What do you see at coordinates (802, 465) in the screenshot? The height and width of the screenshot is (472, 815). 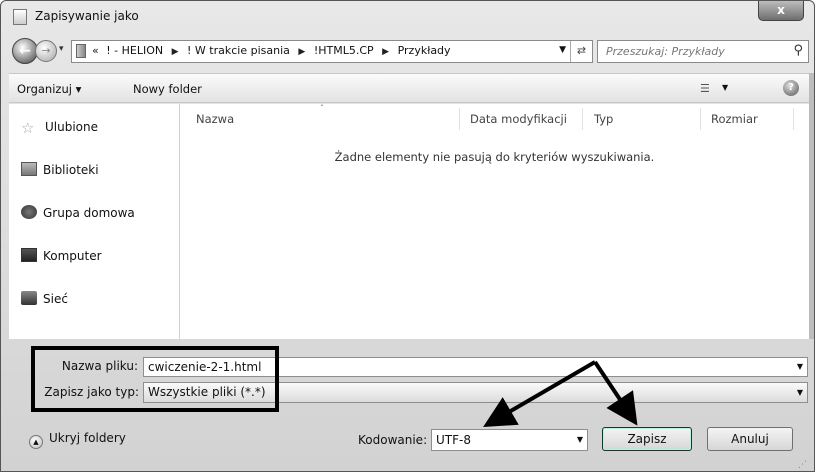 I see `resize-grip-icon: ⋰` at bounding box center [802, 465].